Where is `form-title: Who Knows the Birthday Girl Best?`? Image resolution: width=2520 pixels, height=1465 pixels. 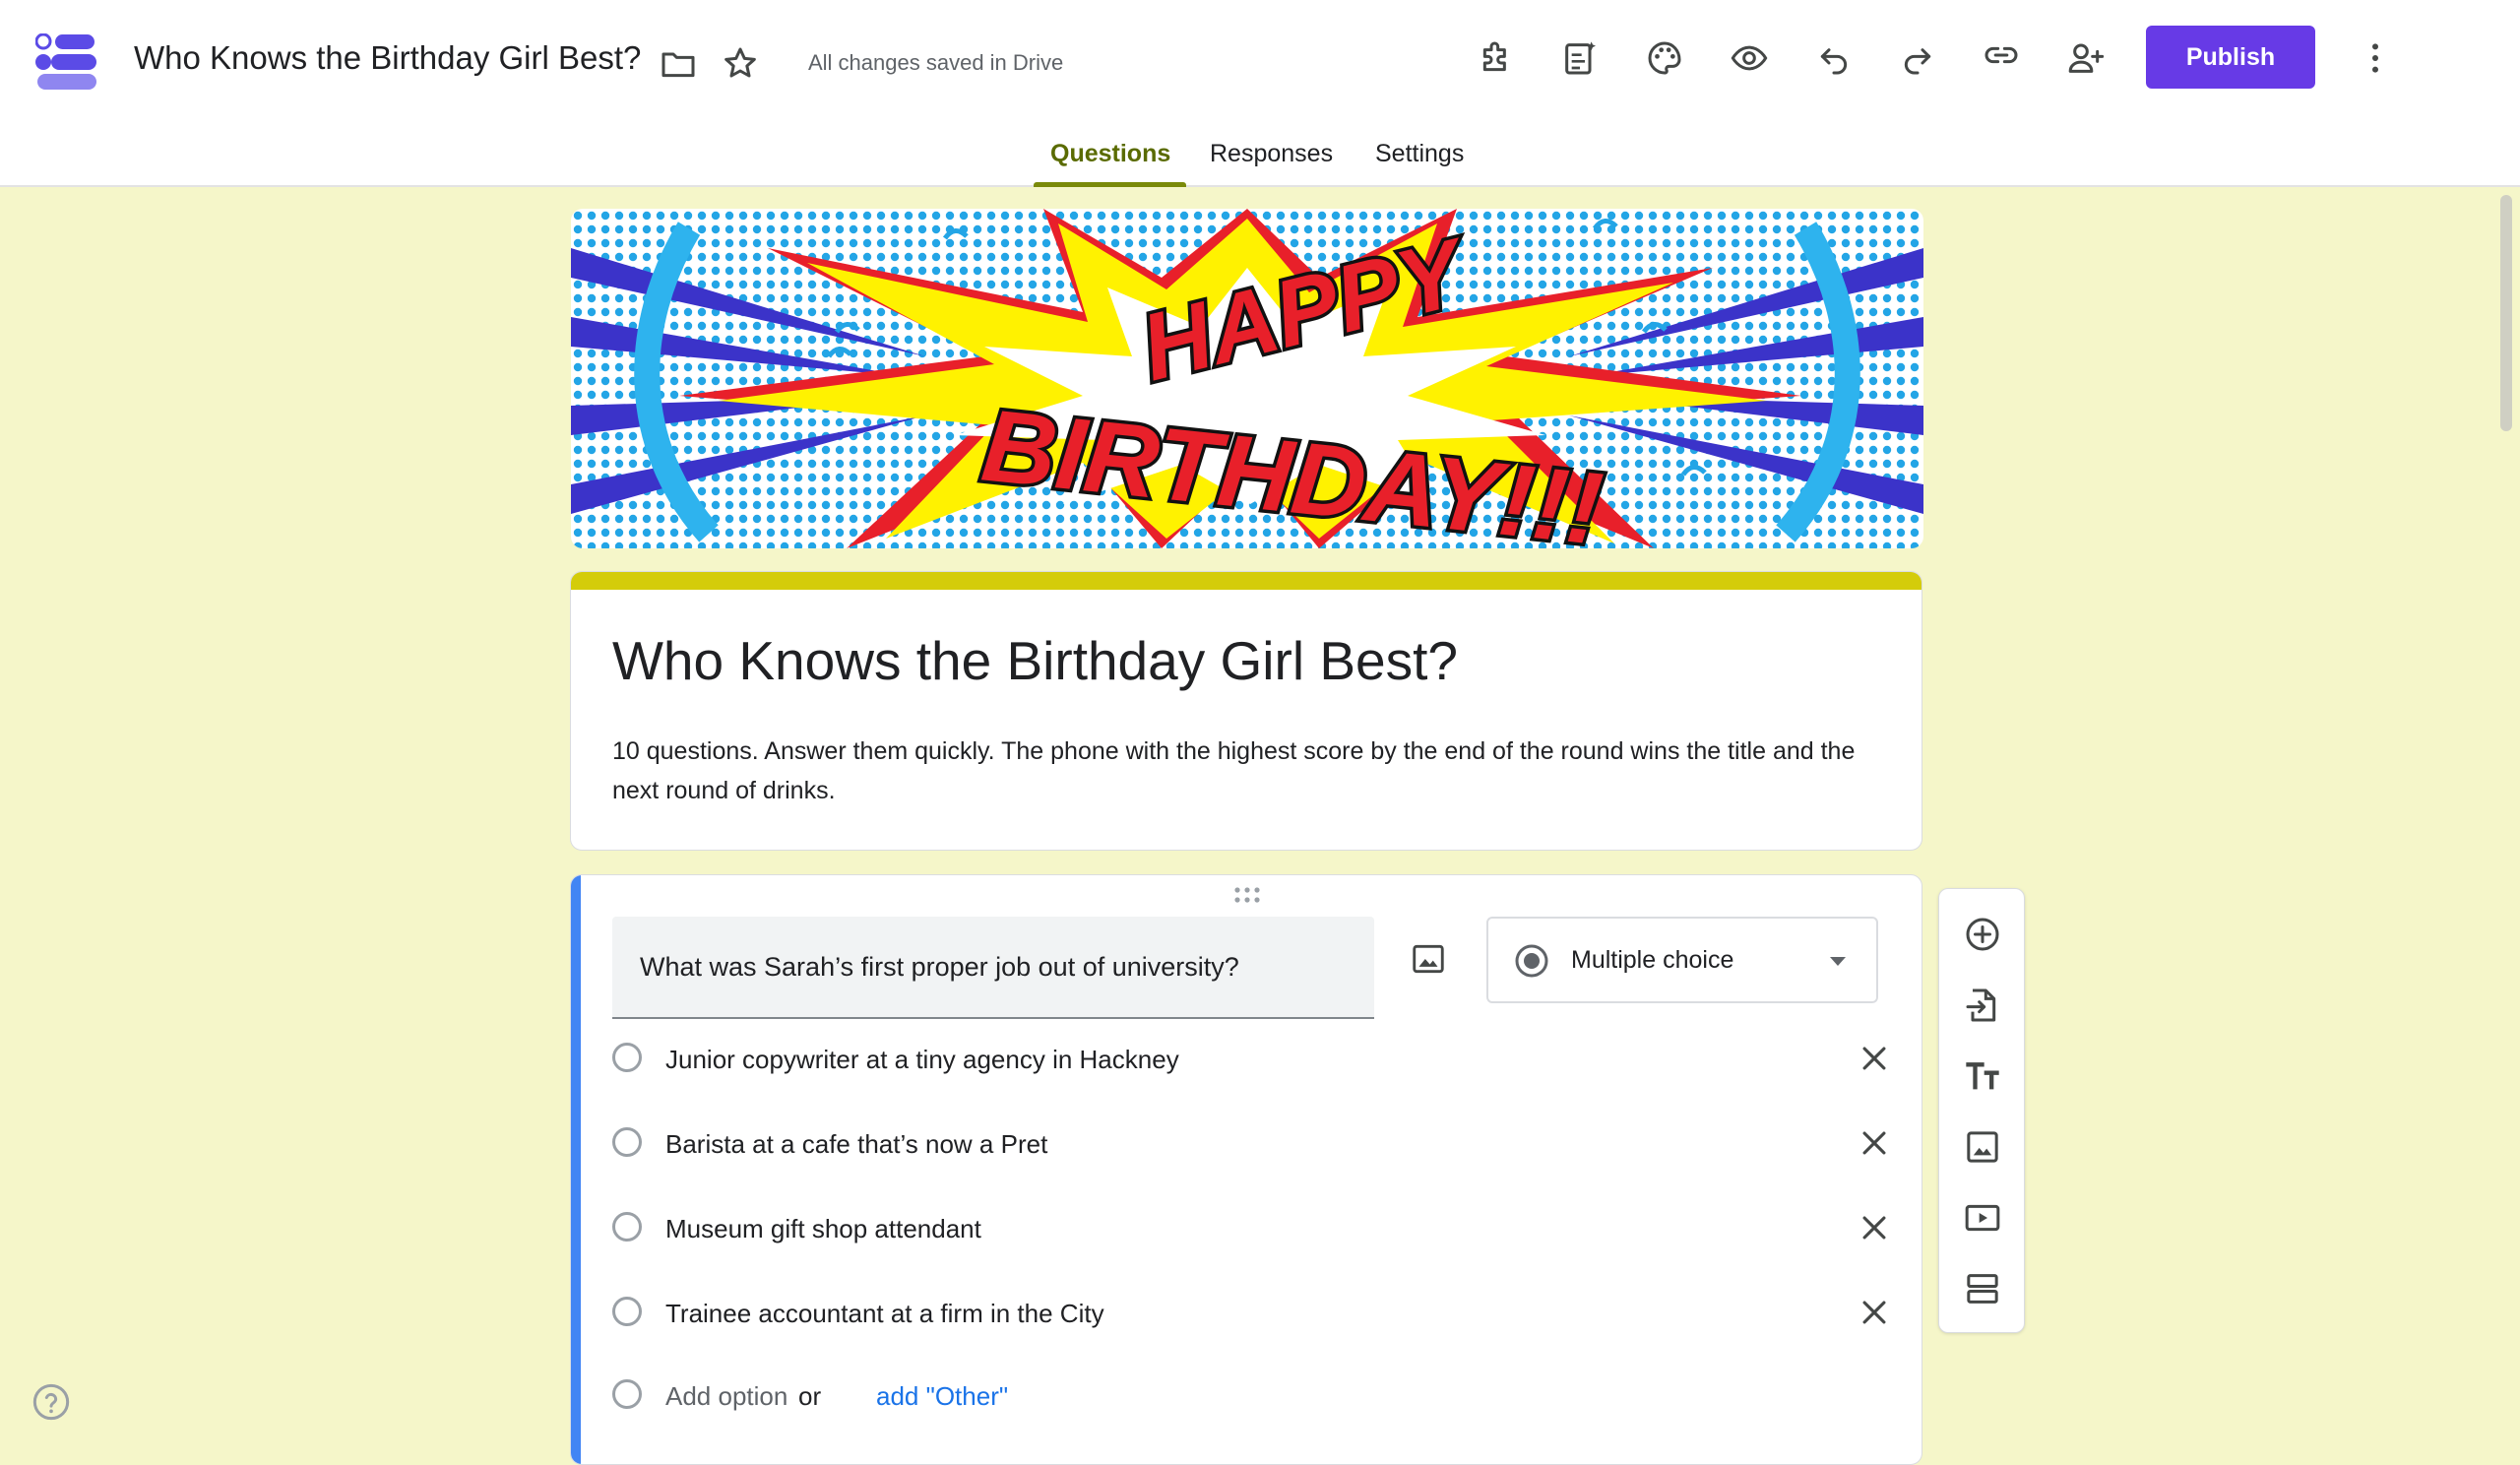
form-title: Who Knows the Birthday Girl Best? is located at coordinates (1035, 661).